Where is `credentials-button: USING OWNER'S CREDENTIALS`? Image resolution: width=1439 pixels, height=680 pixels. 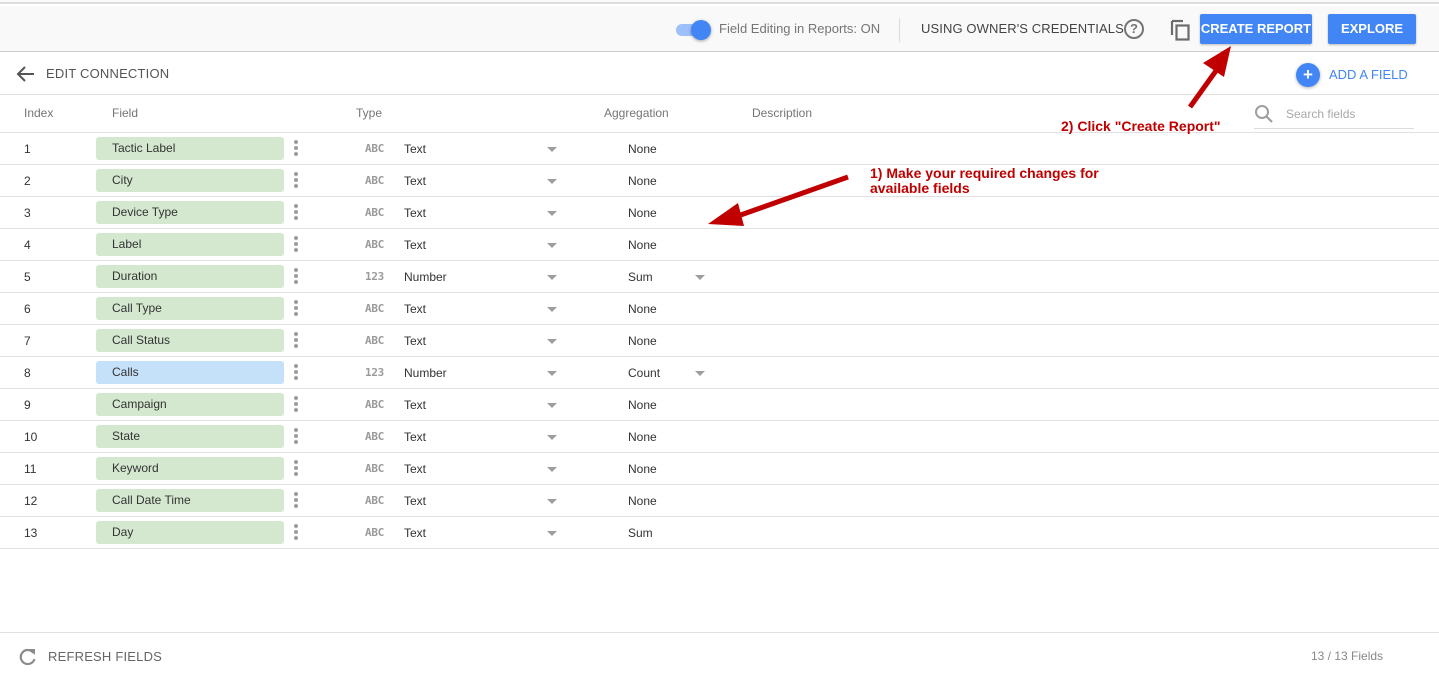
credentials-button: USING OWNER'S CREDENTIALS is located at coordinates (1022, 28).